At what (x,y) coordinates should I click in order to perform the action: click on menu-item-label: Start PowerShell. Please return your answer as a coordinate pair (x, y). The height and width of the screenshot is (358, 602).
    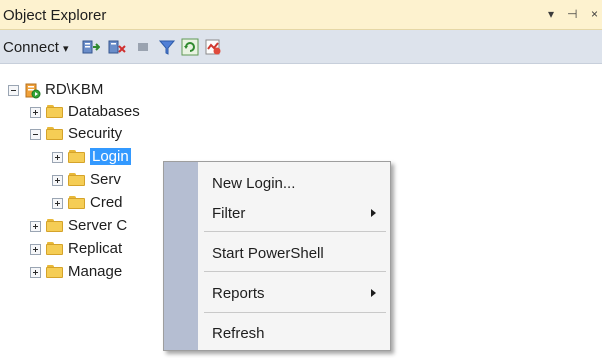
    Looking at the image, I should click on (268, 253).